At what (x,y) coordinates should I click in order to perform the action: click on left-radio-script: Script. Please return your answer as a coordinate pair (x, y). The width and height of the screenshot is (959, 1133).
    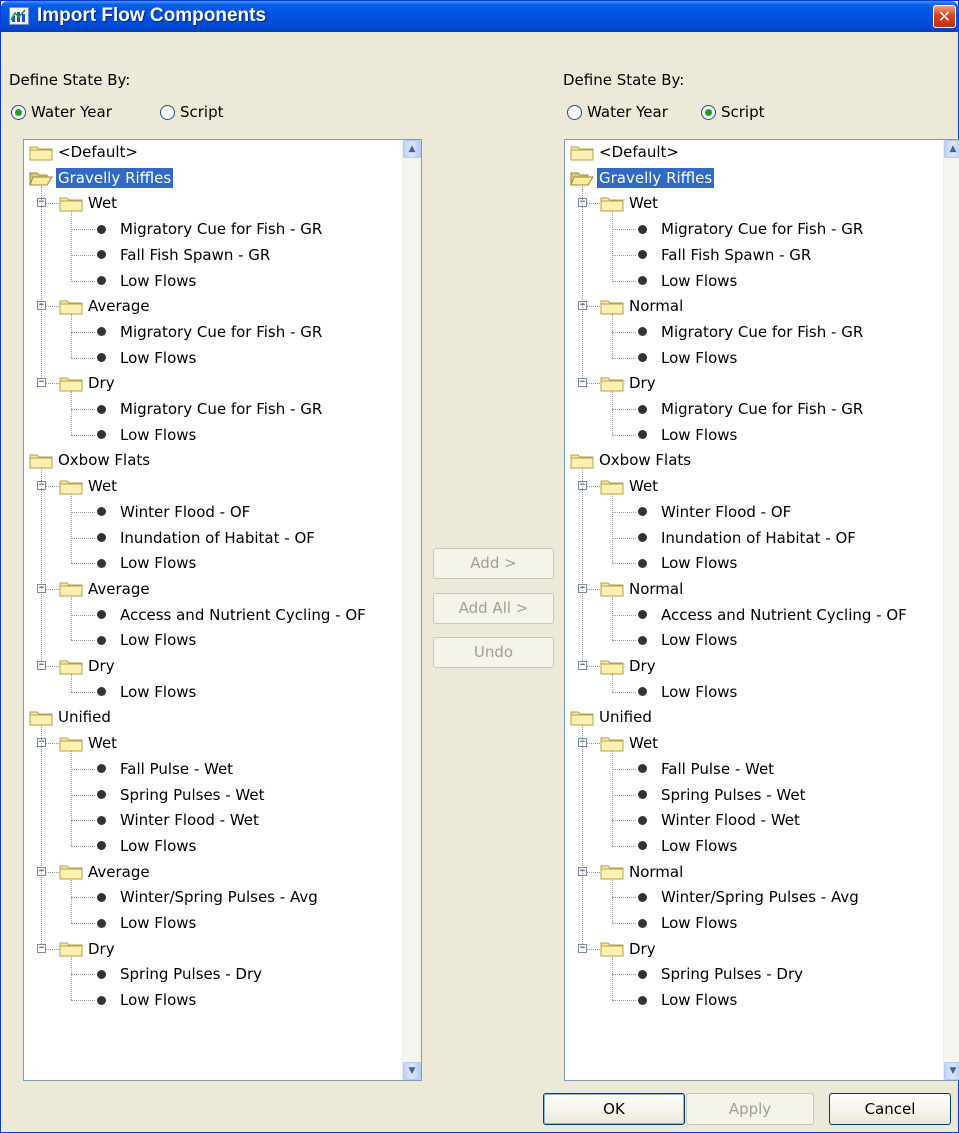
    Looking at the image, I should click on (192, 112).